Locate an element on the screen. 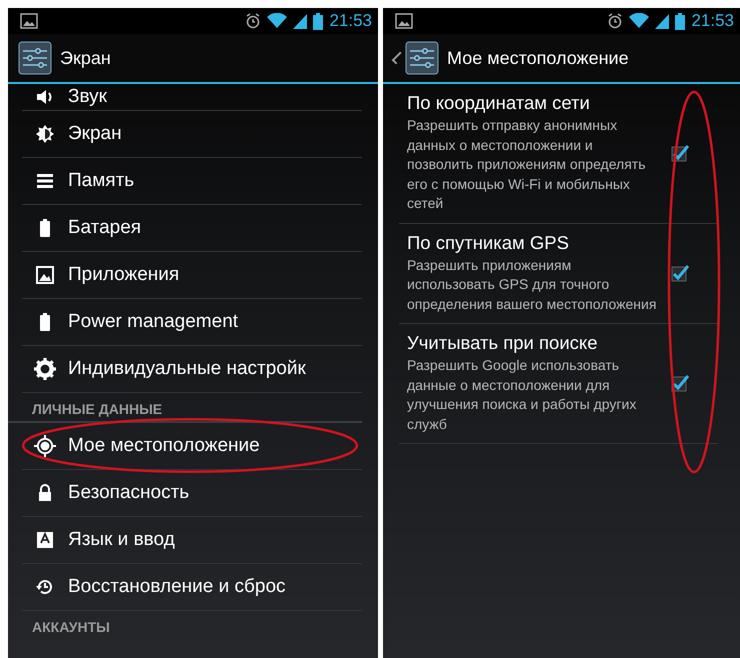 This screenshot has height=658, width=740. settings-item: Память is located at coordinates (192, 181).